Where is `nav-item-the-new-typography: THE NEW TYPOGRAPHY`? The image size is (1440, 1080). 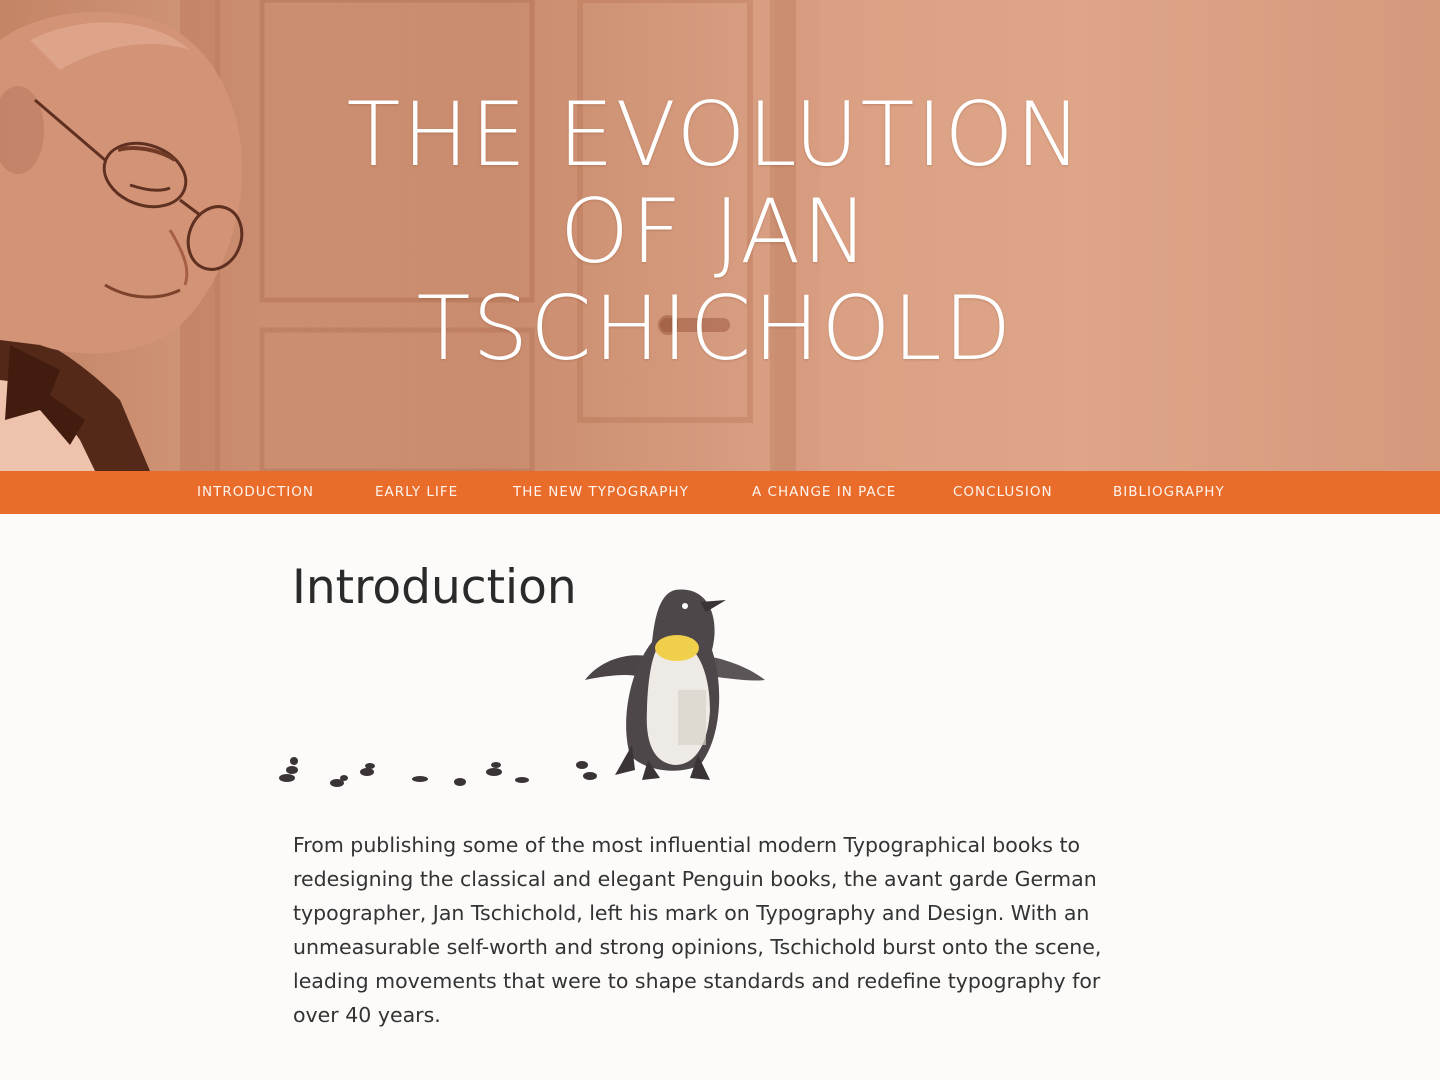
nav-item-the-new-typography: THE NEW TYPOGRAPHY is located at coordinates (601, 492).